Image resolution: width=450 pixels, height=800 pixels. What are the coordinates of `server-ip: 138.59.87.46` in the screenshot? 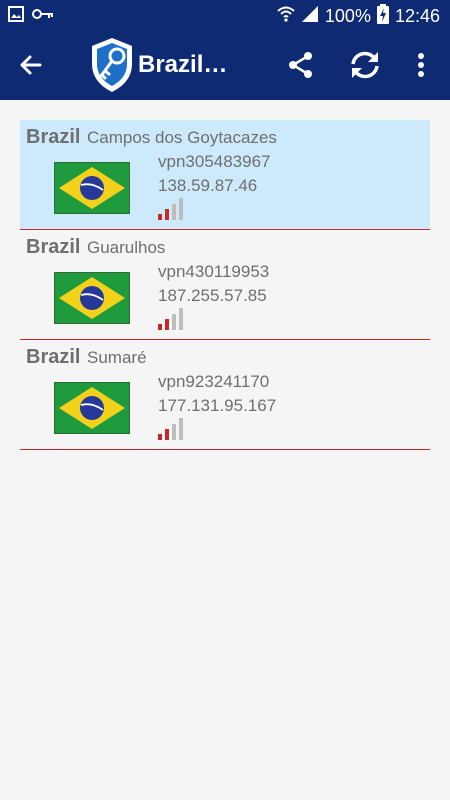 It's located at (208, 185).